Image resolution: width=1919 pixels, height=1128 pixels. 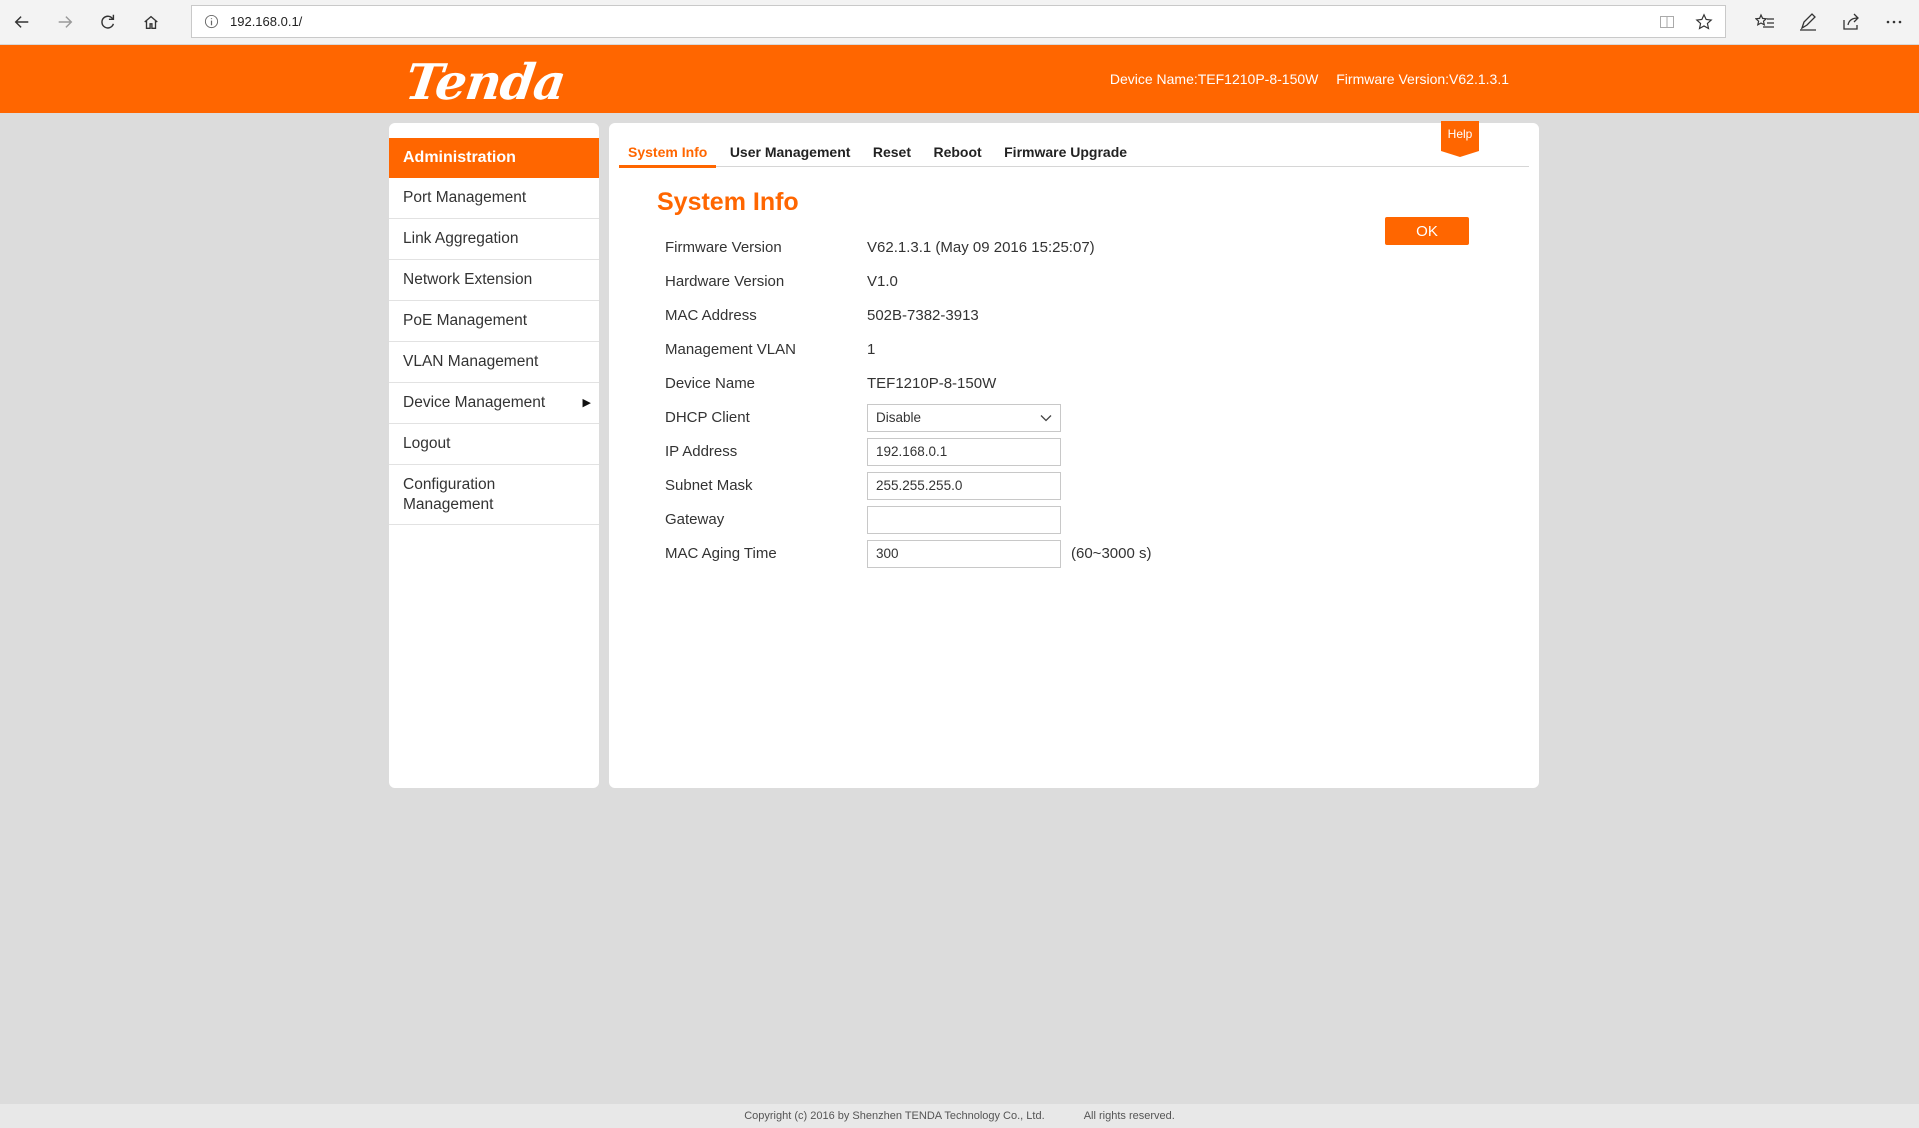 What do you see at coordinates (485, 82) in the screenshot?
I see `tenda-logo: Tenda` at bounding box center [485, 82].